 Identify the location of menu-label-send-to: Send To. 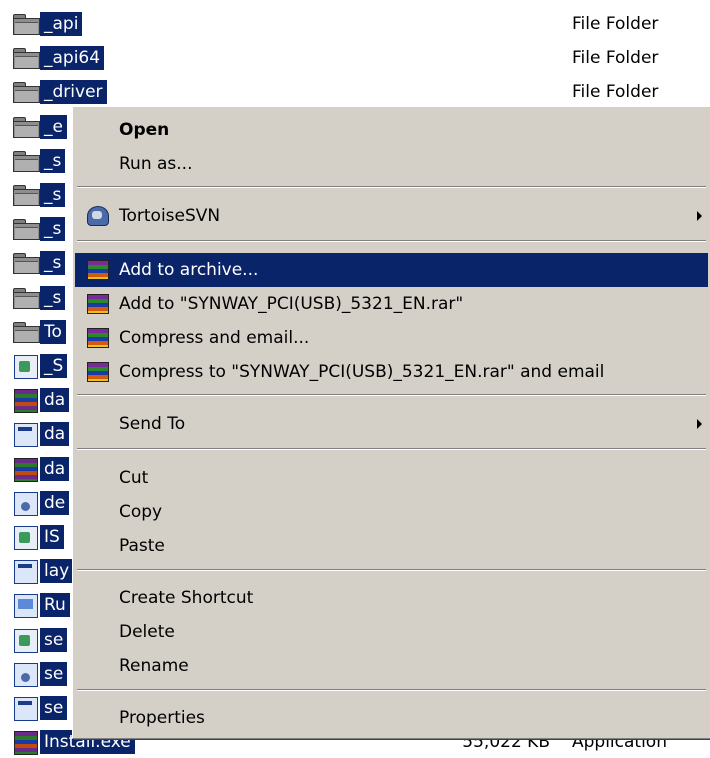
(152, 424).